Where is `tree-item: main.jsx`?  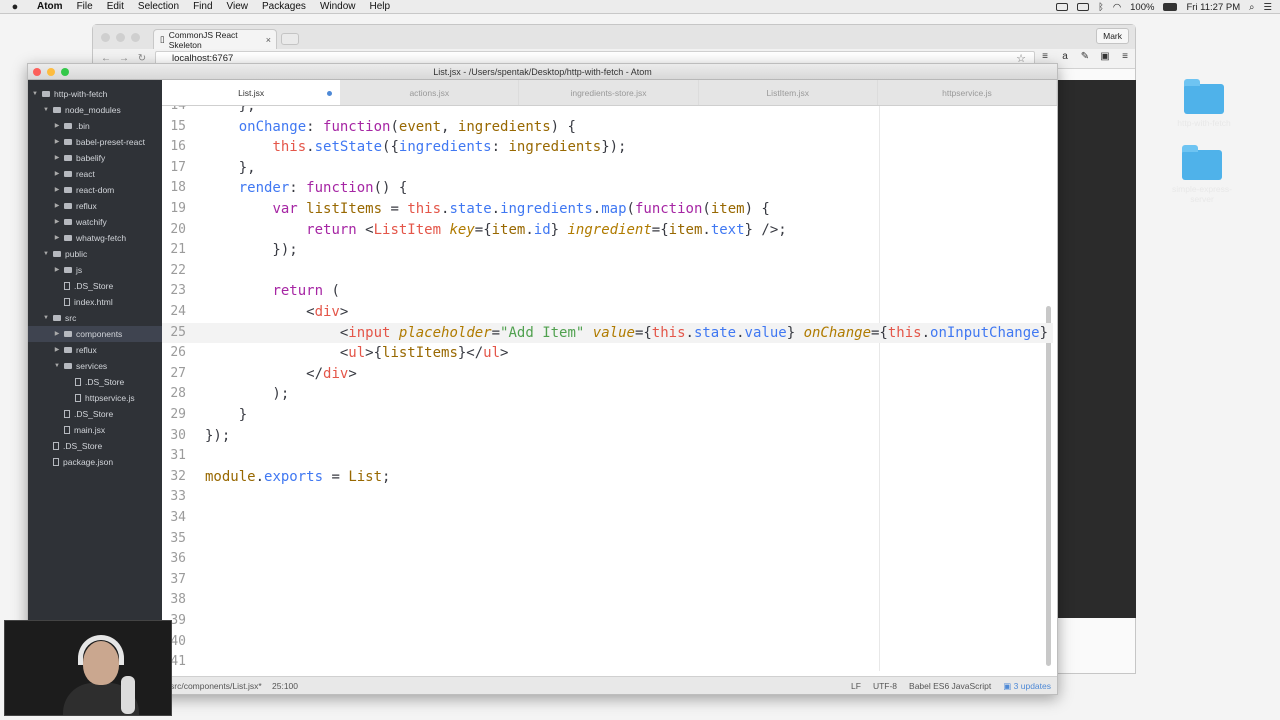
tree-item: main.jsx is located at coordinates (95, 430).